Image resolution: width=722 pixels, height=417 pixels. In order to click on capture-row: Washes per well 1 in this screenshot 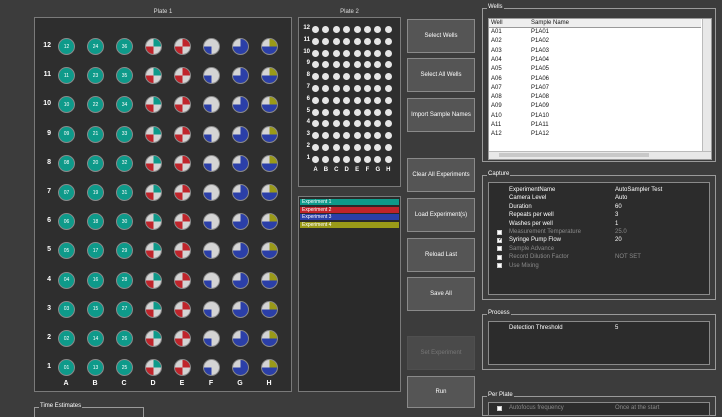, I will do `click(599, 224)`.